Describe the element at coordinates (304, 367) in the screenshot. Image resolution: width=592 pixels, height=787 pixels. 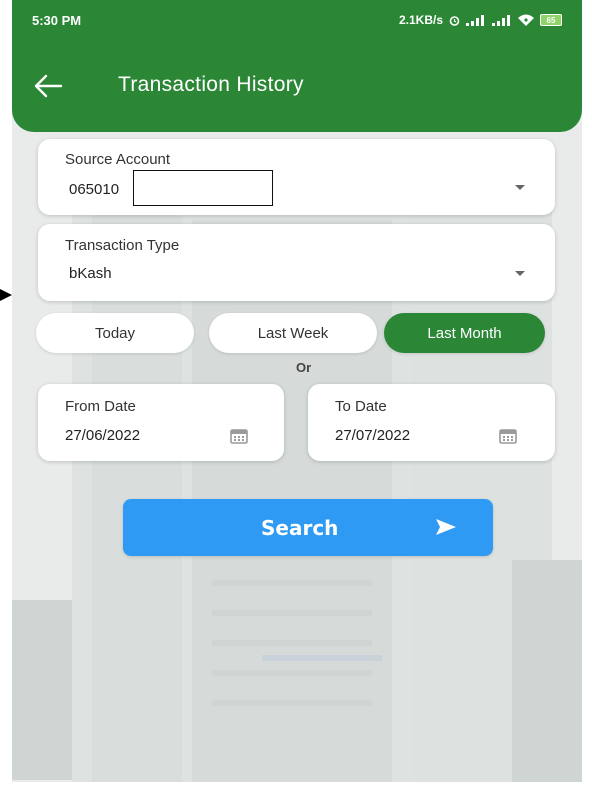
I see `or-separator: Or` at that location.